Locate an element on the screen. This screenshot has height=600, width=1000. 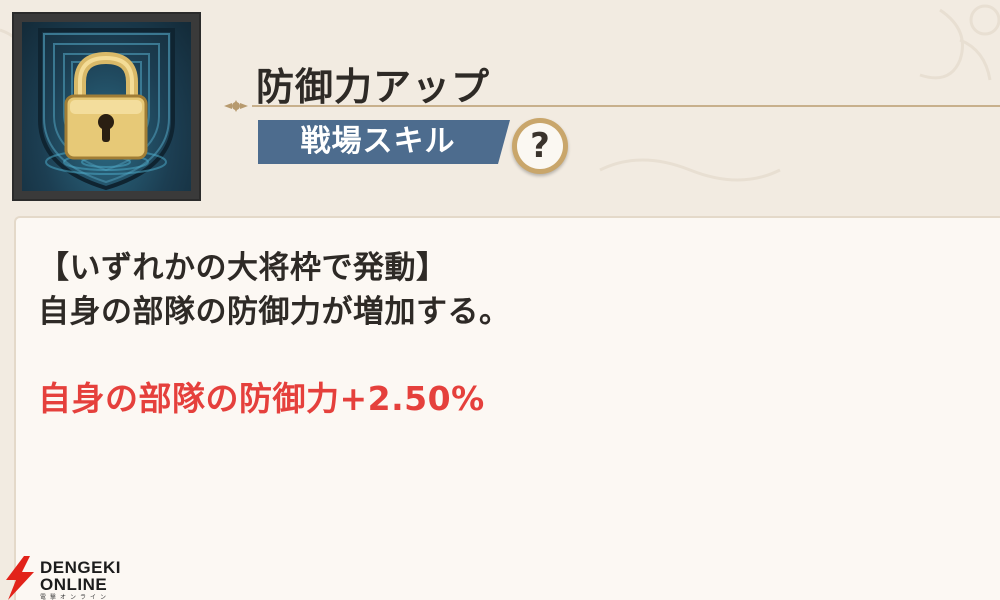
logo-subtext: 電撃オンライン is located at coordinates (75, 597).